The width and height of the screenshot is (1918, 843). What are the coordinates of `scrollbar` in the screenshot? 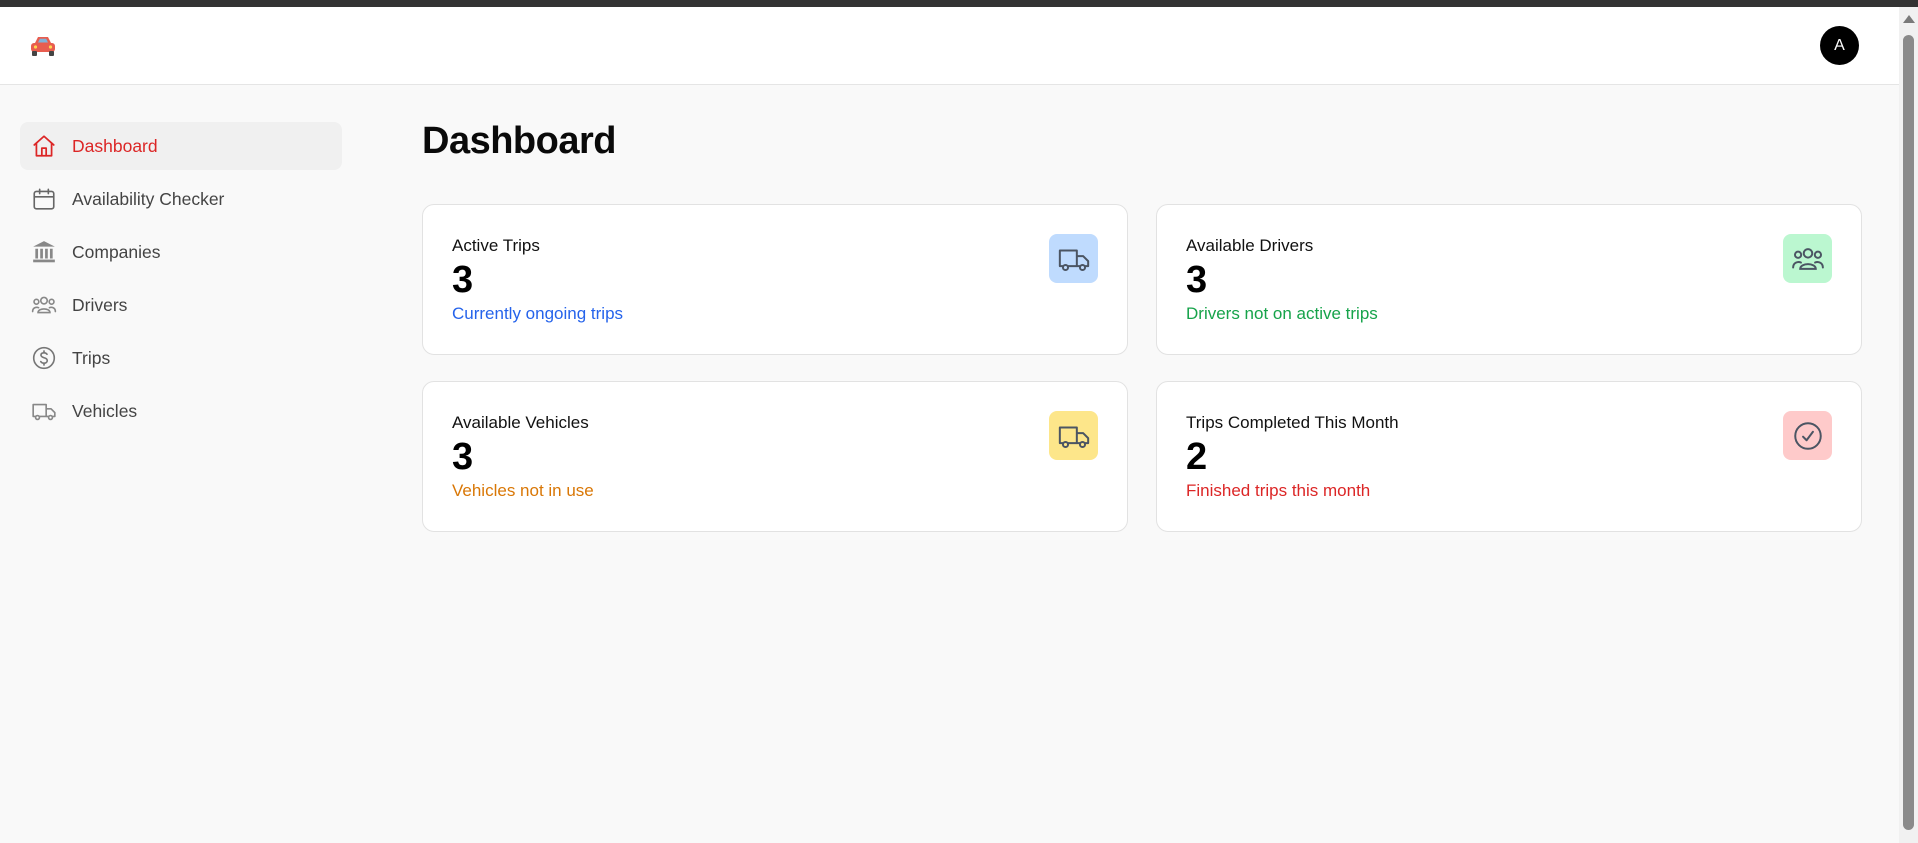 It's located at (1908, 425).